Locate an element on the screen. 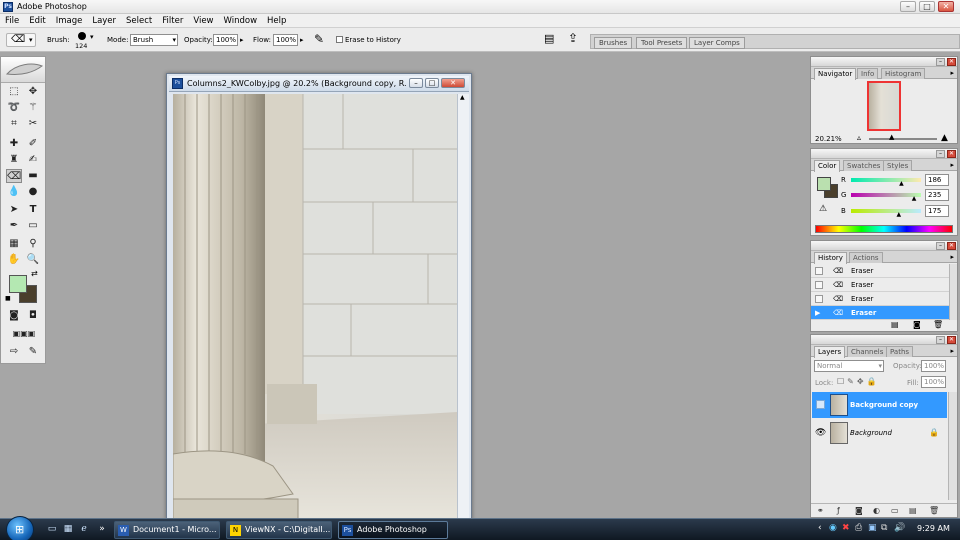 The image size is (960, 540). standard-mode-icon: ◙ is located at coordinates (14, 316).